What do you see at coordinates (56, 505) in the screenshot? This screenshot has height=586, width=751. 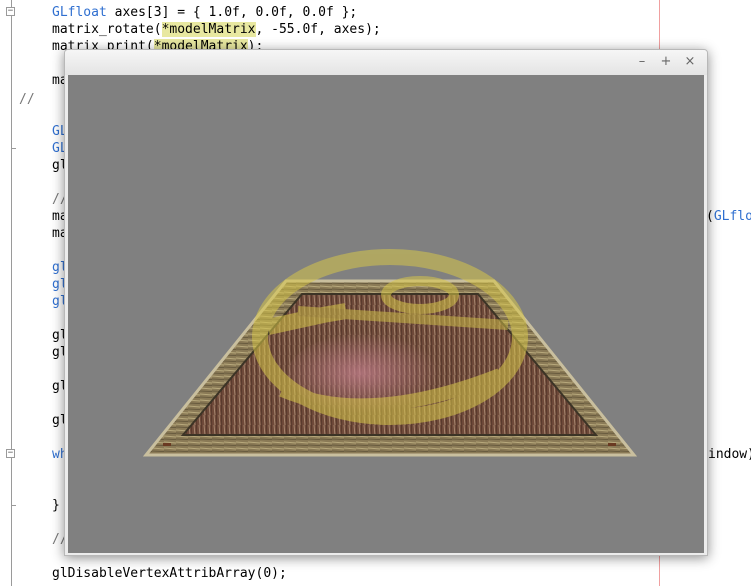 I see `code-line: }` at bounding box center [56, 505].